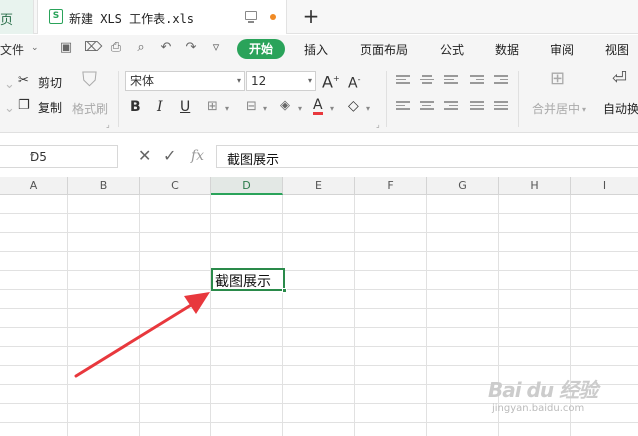  I want to click on wrap-text-icon: ⏎, so click(619, 79).